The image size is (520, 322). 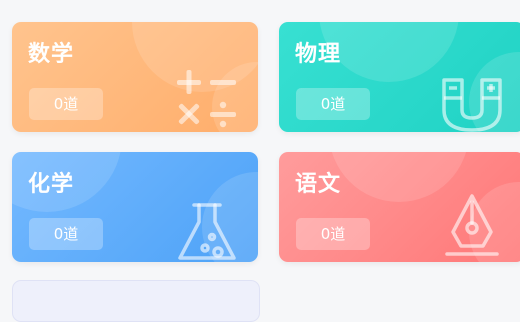 I want to click on subject-title: 语文, so click(x=318, y=184).